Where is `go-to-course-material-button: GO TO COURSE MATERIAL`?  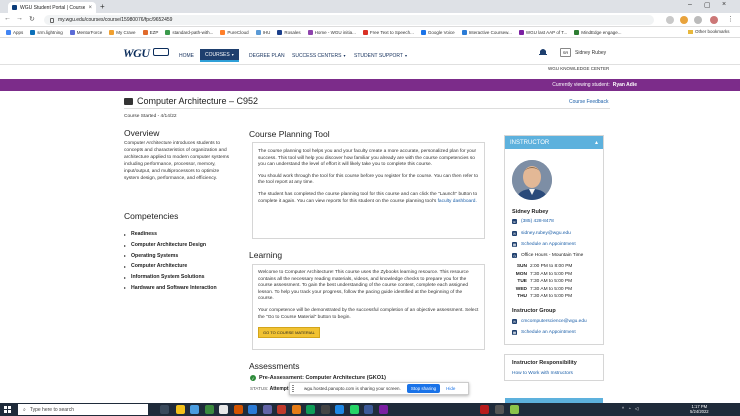 go-to-course-material-button: GO TO COURSE MATERIAL is located at coordinates (289, 333).